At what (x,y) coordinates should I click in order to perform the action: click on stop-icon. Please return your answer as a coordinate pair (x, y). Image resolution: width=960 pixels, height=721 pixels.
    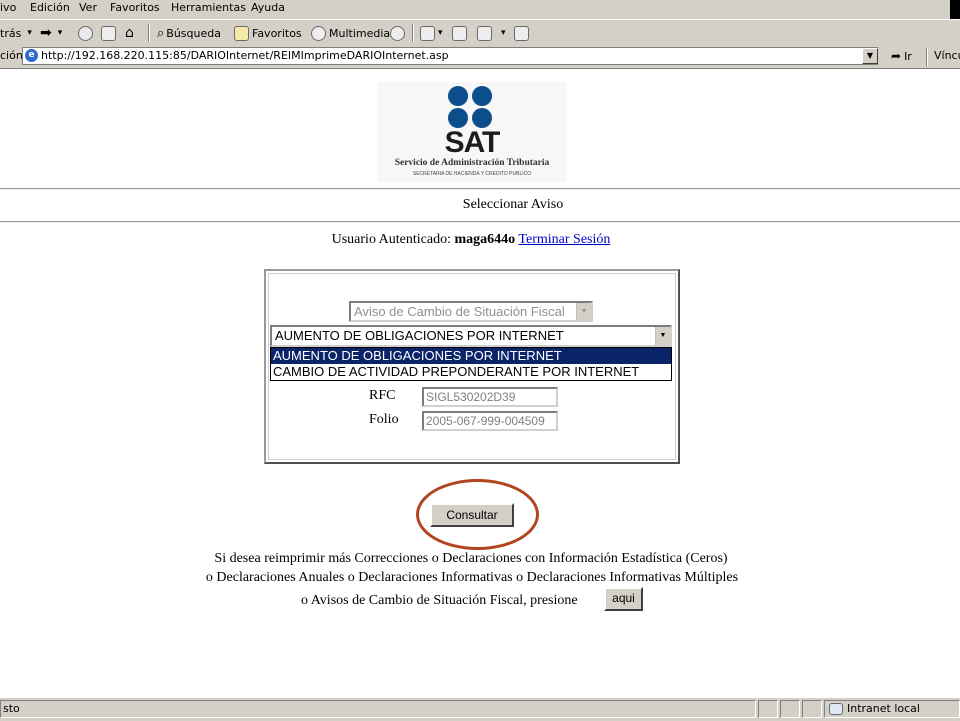
    Looking at the image, I should click on (85, 33).